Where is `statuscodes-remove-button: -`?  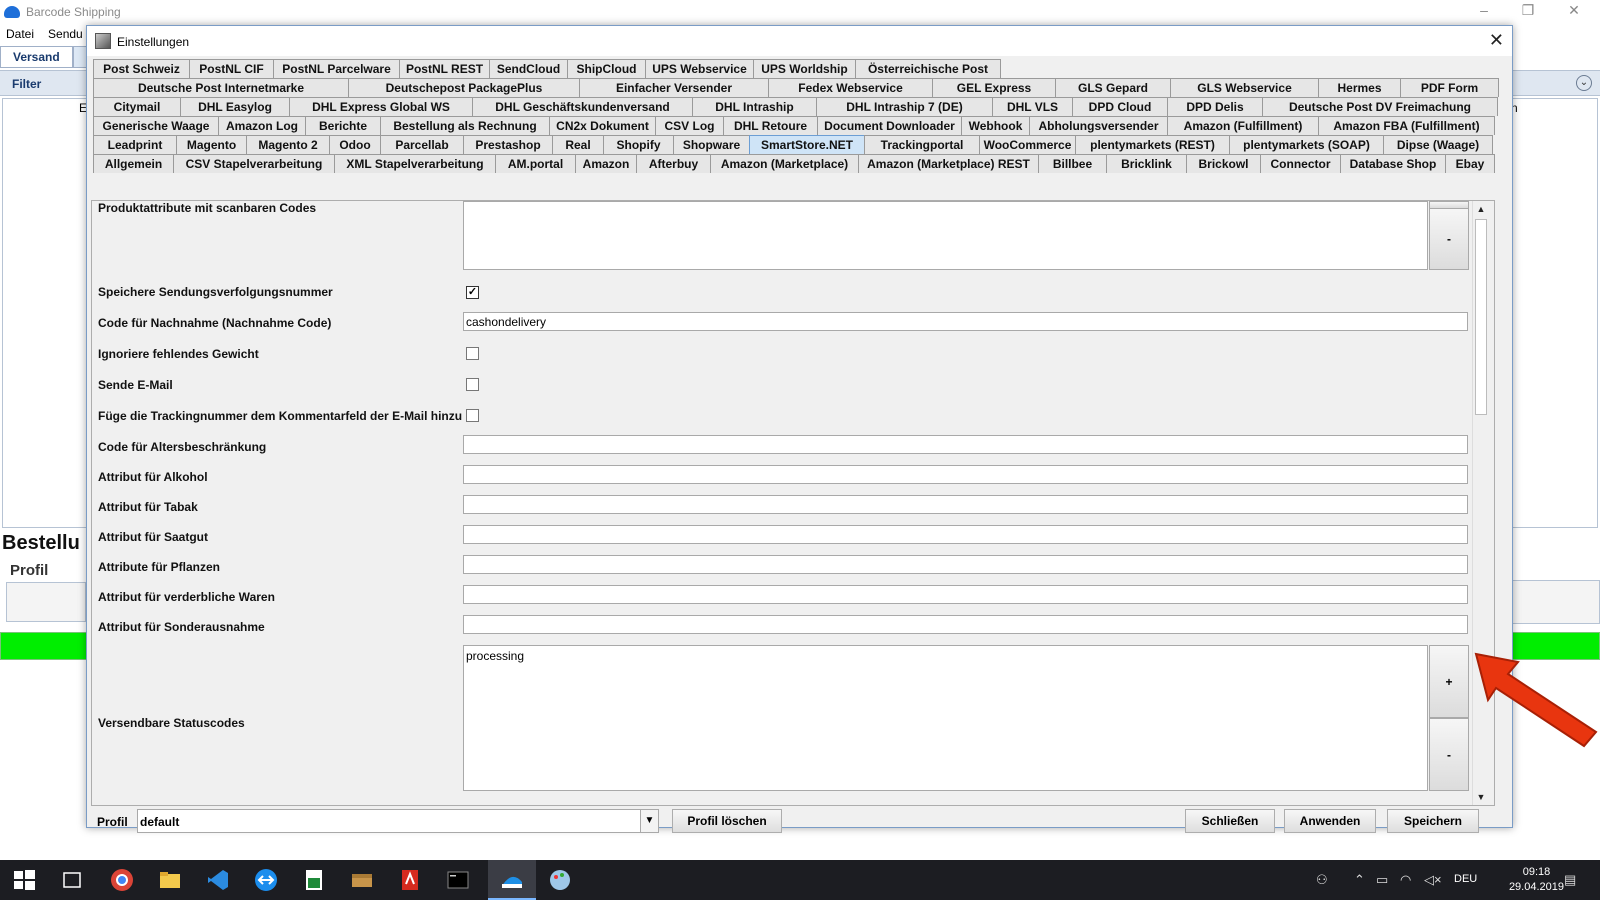 statuscodes-remove-button: - is located at coordinates (1449, 754).